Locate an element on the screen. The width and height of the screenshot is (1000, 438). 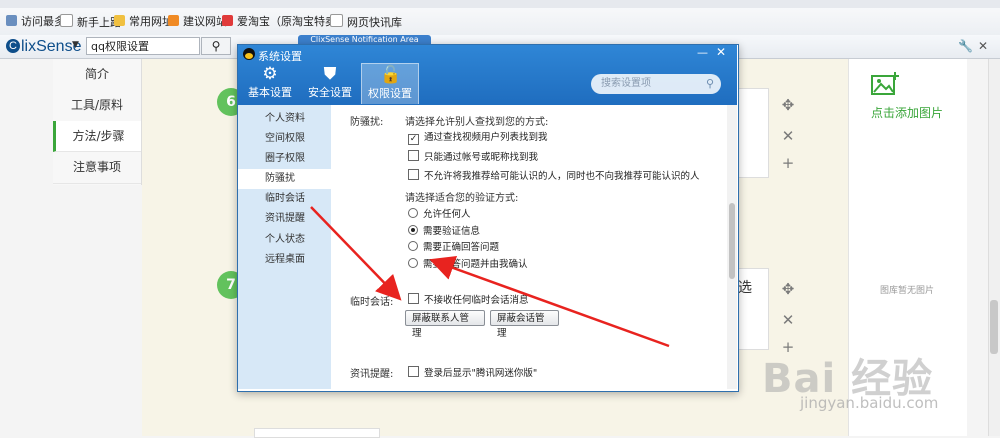
page-scrollbar is located at coordinates (994, 247).